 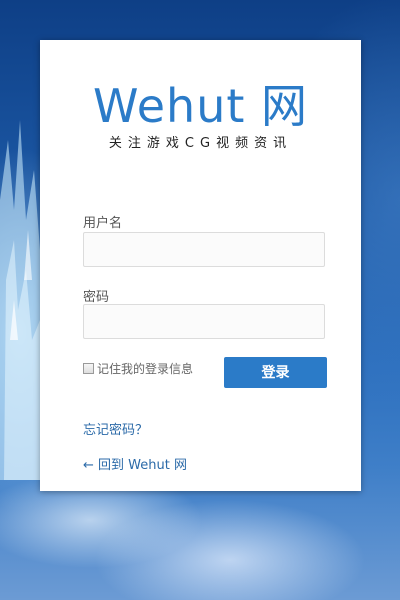 I want to click on login-button: 登录, so click(x=275, y=372).